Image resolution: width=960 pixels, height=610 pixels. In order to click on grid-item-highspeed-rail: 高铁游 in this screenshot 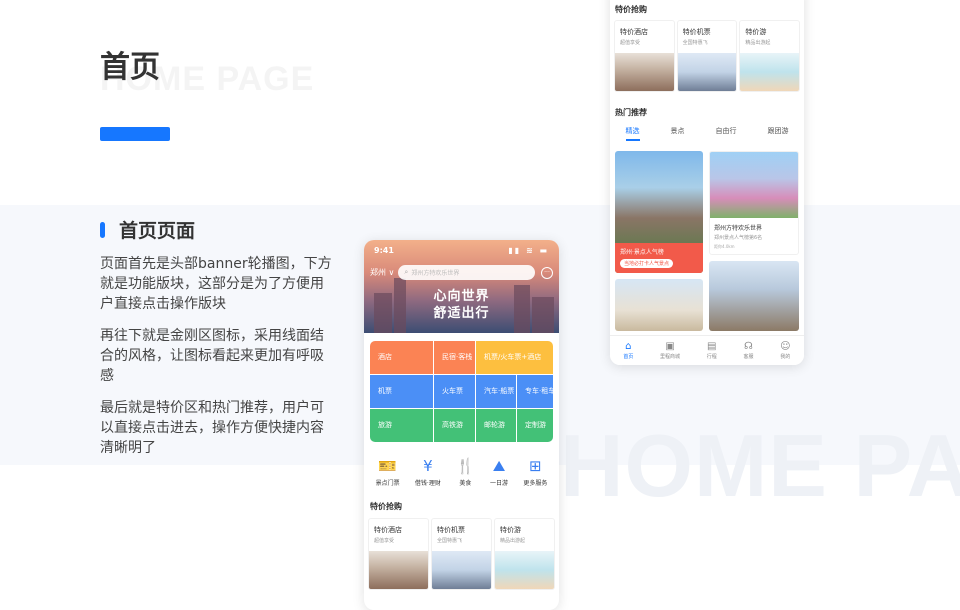, I will do `click(454, 425)`.